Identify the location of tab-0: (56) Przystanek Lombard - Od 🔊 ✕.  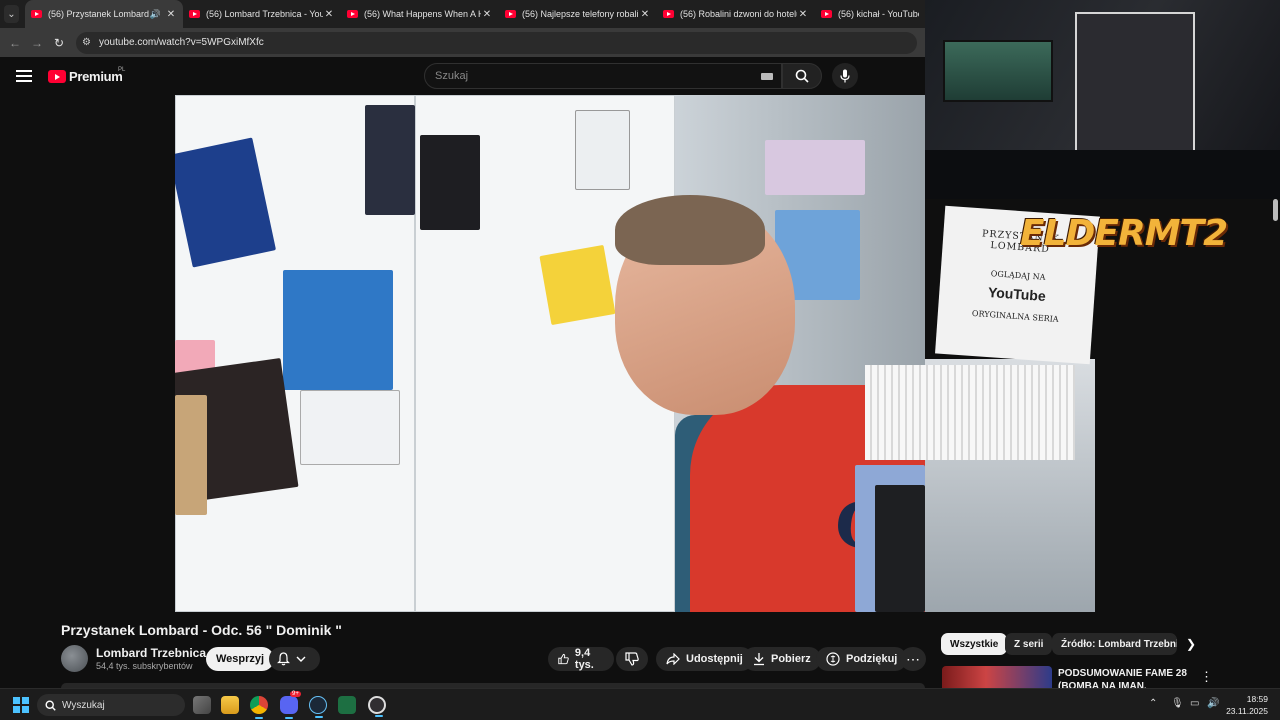
(104, 14).